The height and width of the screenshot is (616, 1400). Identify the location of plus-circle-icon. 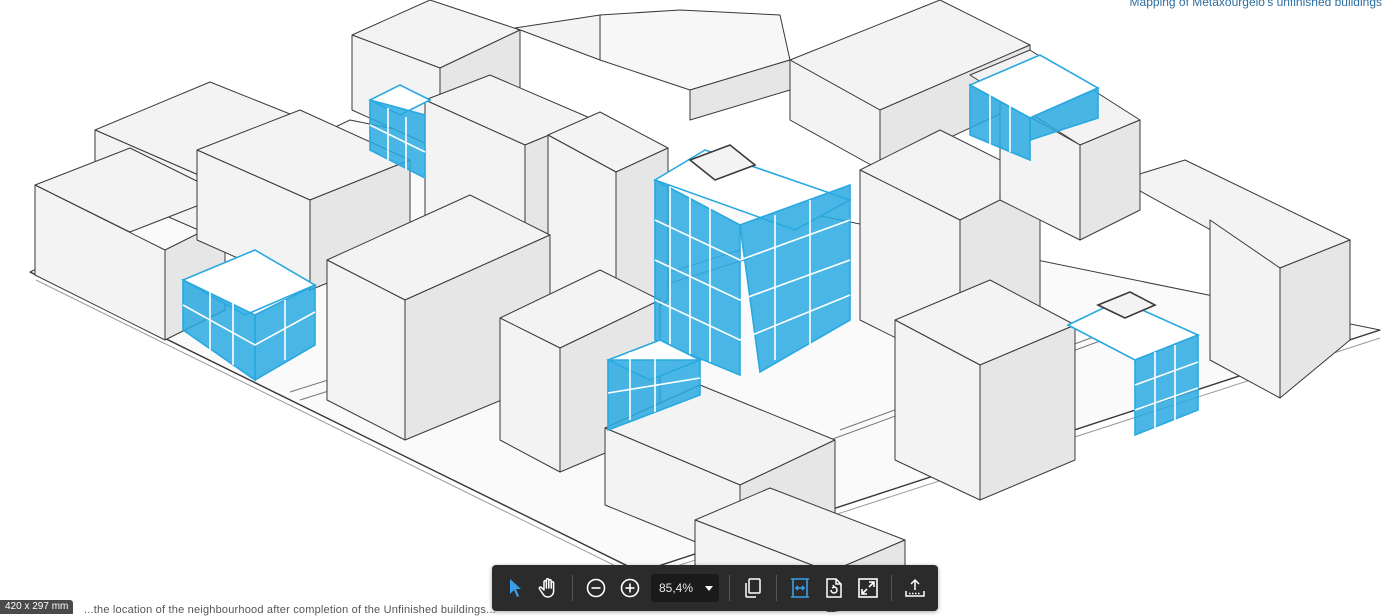
(630, 588).